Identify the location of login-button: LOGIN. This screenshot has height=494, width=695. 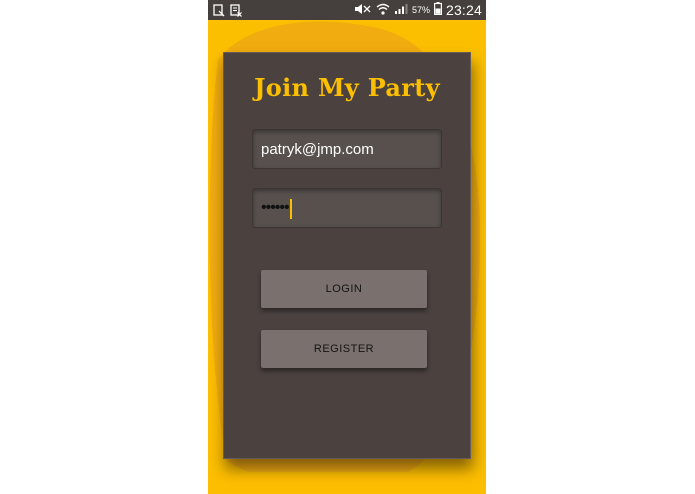
(344, 289).